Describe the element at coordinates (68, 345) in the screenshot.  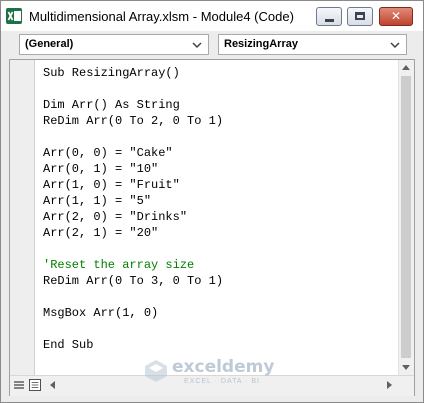
I see `code-line: End Sub` at that location.